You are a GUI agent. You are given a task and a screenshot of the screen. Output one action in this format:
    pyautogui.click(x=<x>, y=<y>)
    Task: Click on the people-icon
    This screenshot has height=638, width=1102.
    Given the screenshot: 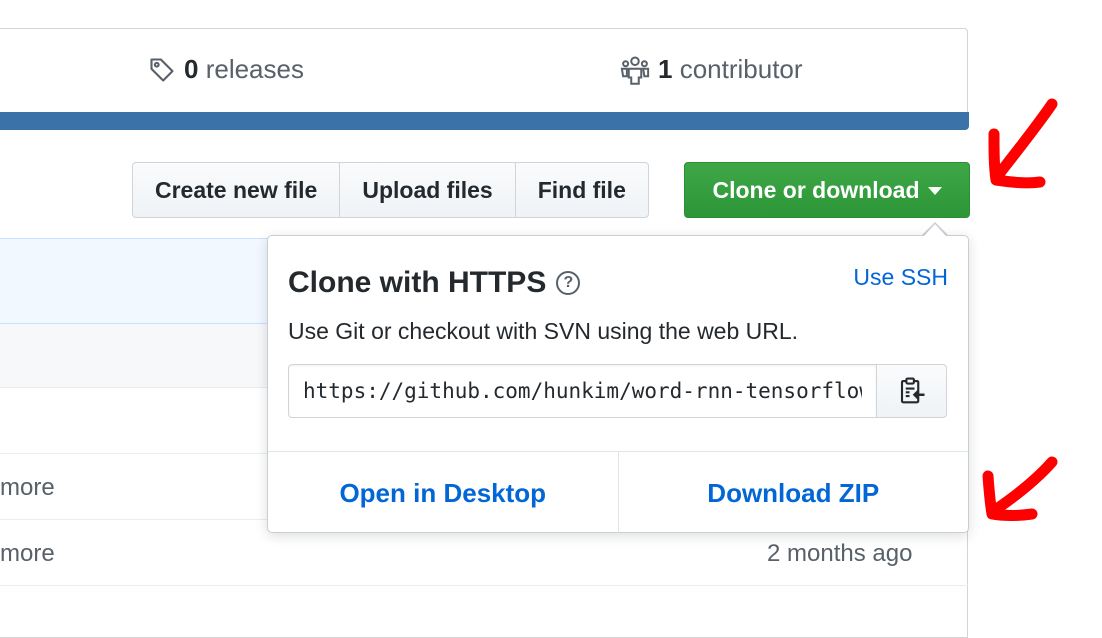 What is the action you would take?
    pyautogui.click(x=635, y=70)
    